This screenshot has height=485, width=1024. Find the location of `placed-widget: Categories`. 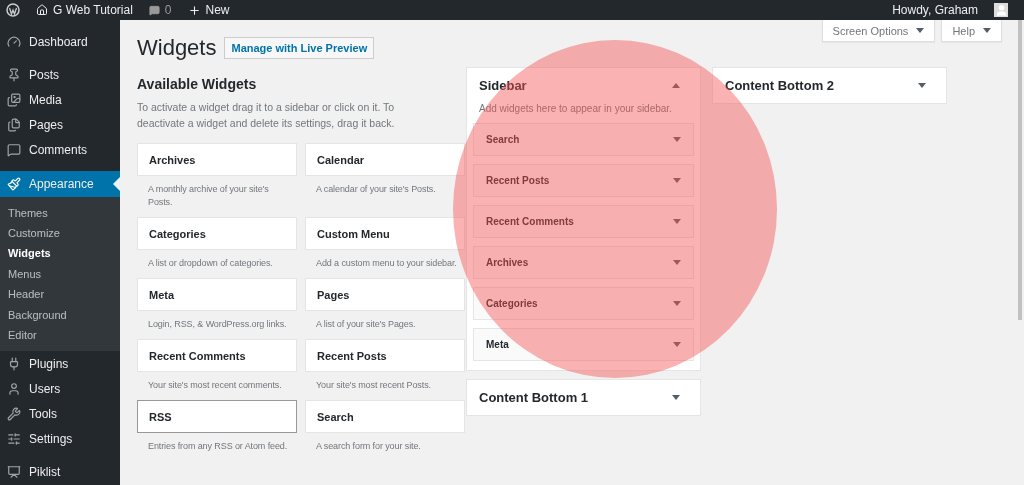

placed-widget: Categories is located at coordinates (583, 303).